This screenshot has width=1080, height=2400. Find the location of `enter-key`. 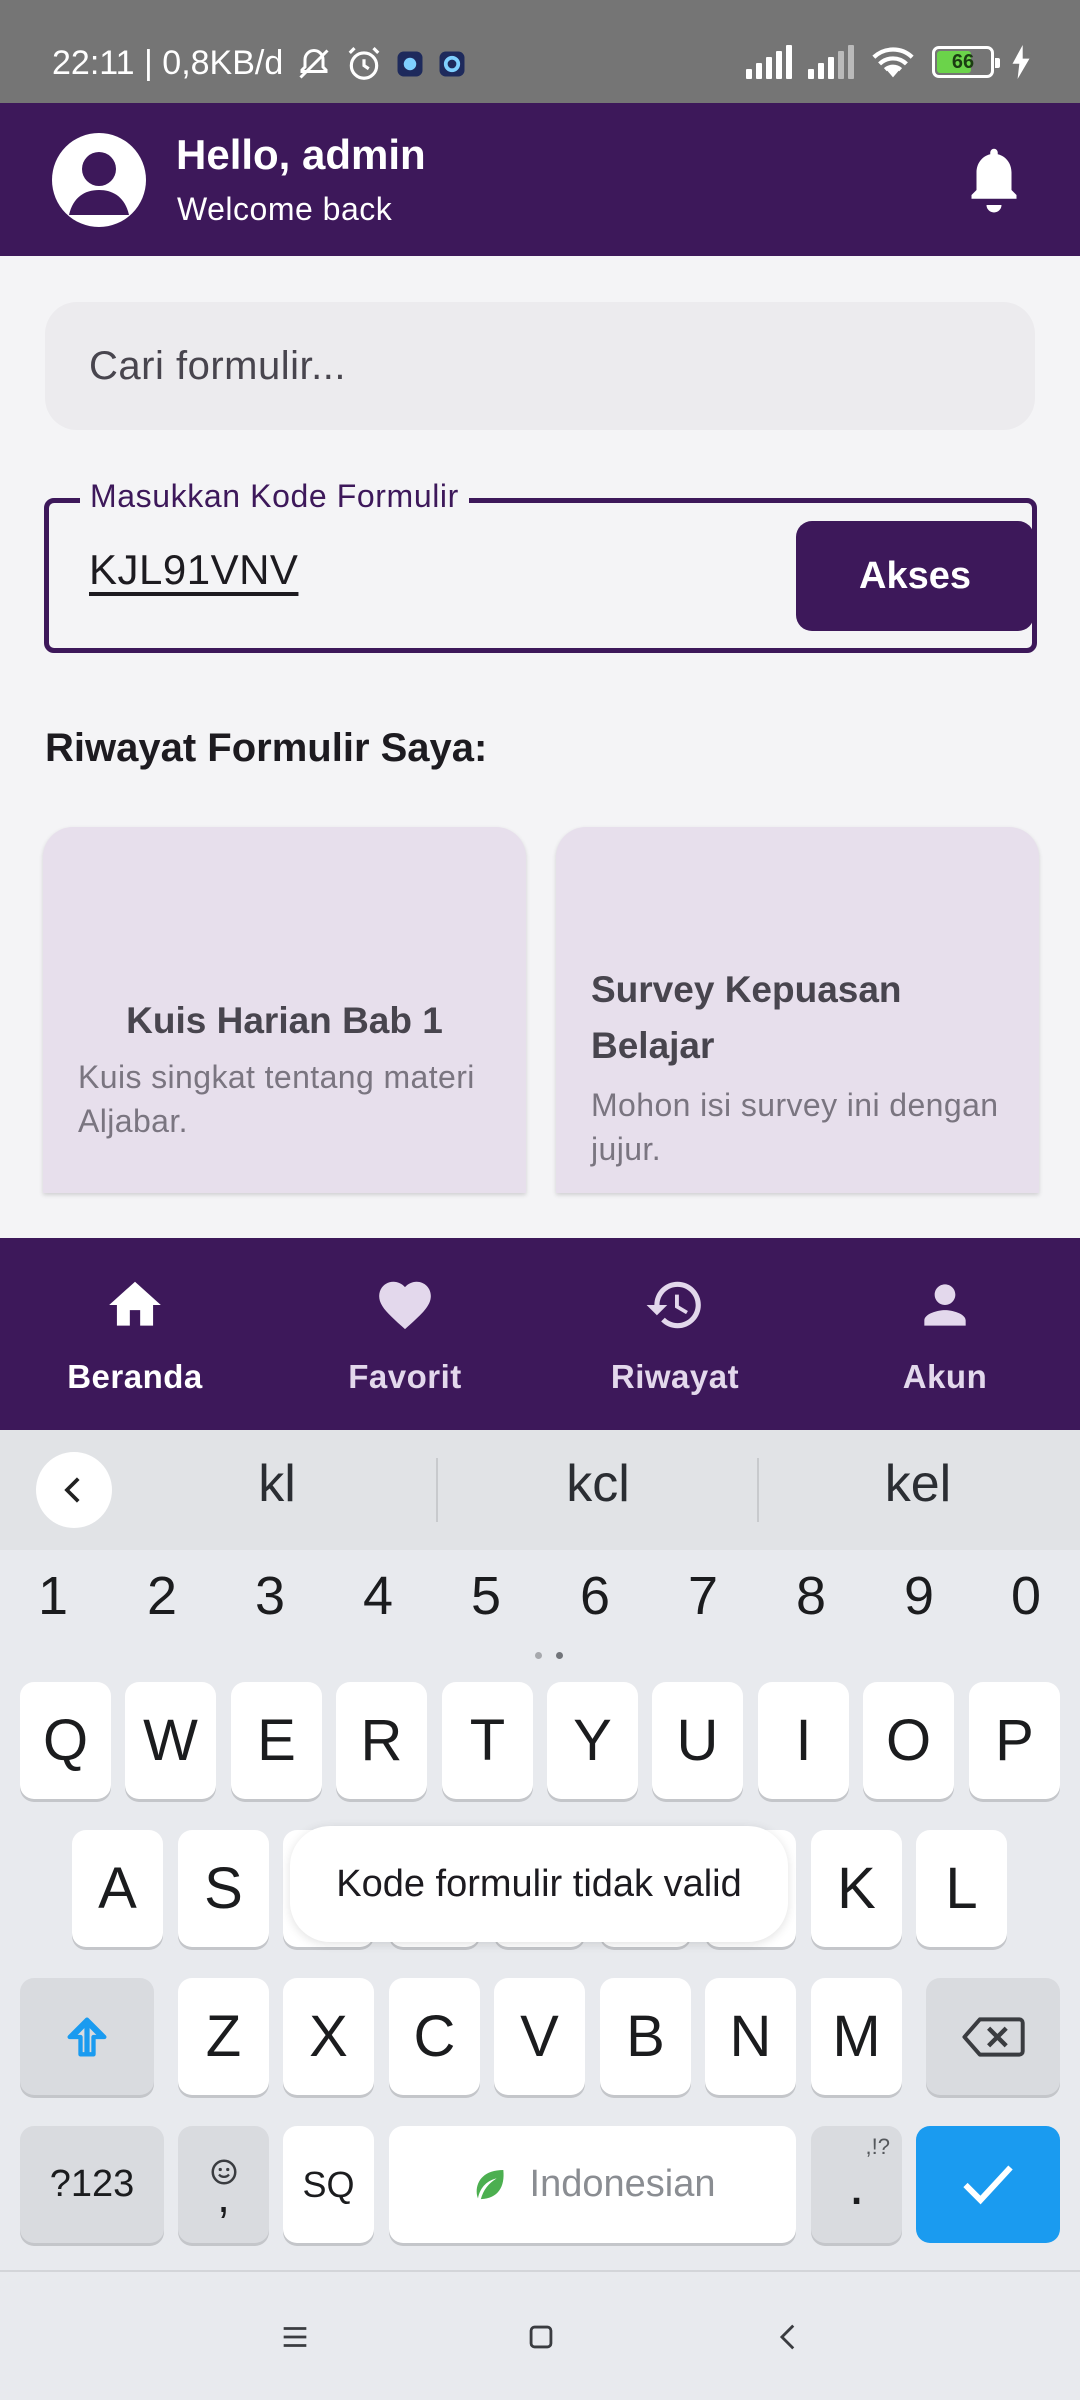

enter-key is located at coordinates (988, 2184).